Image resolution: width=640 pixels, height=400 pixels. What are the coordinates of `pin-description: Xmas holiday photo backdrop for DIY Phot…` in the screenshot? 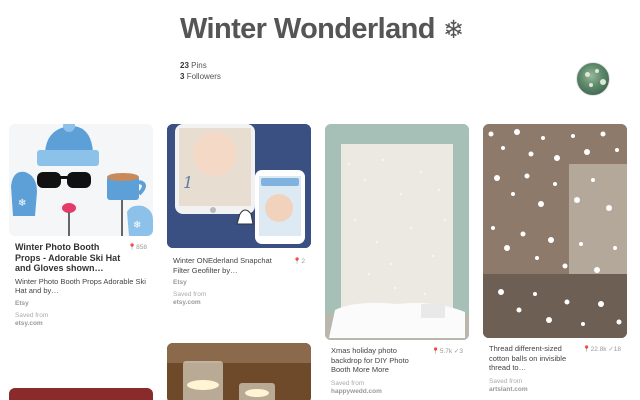 It's located at (370, 360).